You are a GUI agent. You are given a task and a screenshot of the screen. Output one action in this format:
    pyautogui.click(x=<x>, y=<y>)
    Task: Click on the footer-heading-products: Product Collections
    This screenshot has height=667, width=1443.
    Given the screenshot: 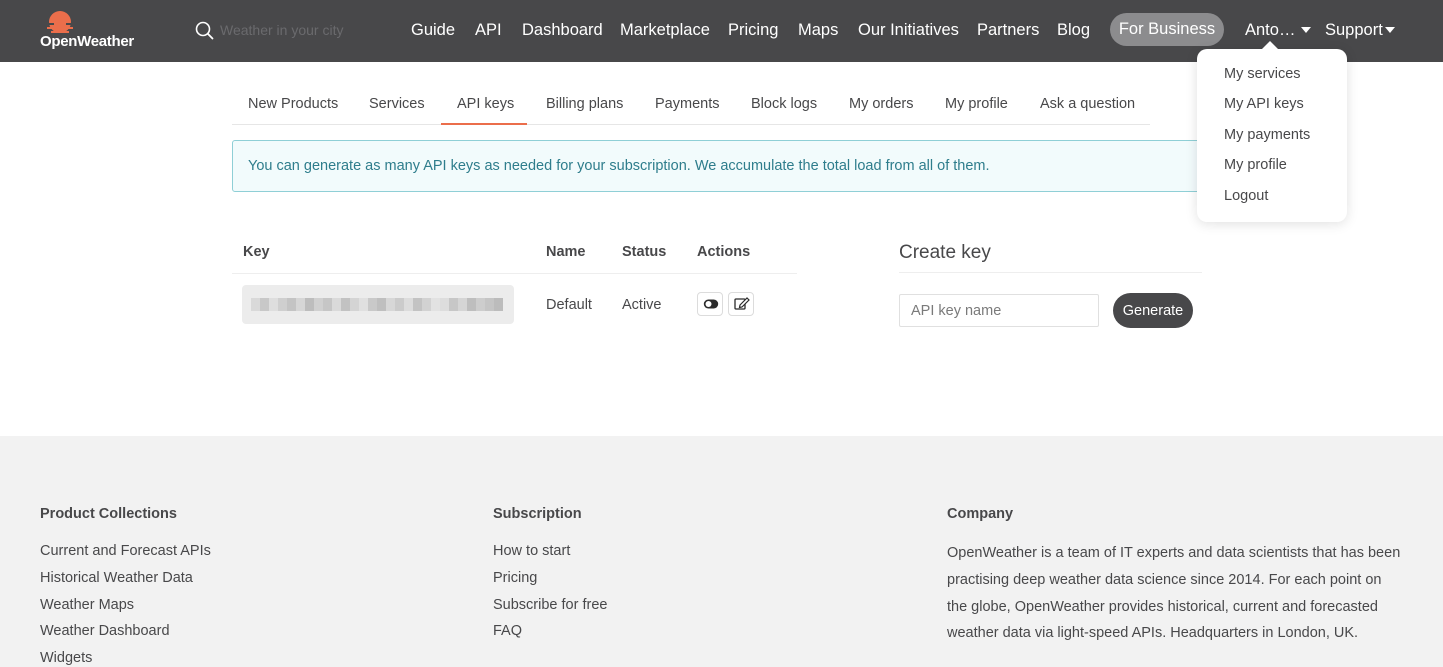 What is the action you would take?
    pyautogui.click(x=108, y=514)
    